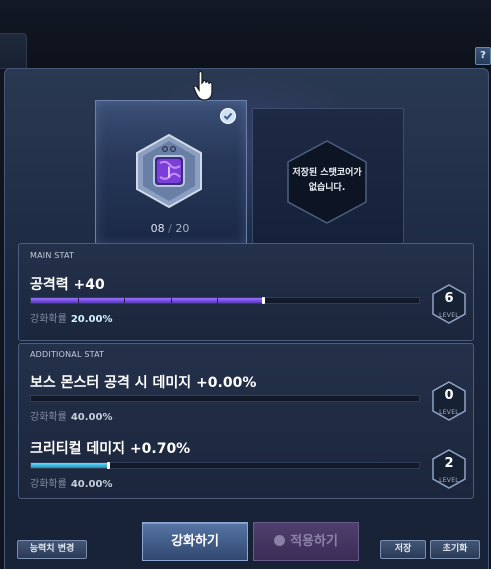 This screenshot has width=491, height=569. What do you see at coordinates (228, 116) in the screenshot?
I see `check-icon` at bounding box center [228, 116].